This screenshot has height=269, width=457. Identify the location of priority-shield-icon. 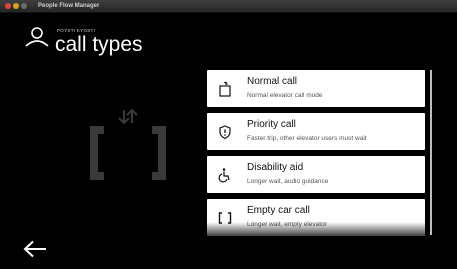
(225, 132).